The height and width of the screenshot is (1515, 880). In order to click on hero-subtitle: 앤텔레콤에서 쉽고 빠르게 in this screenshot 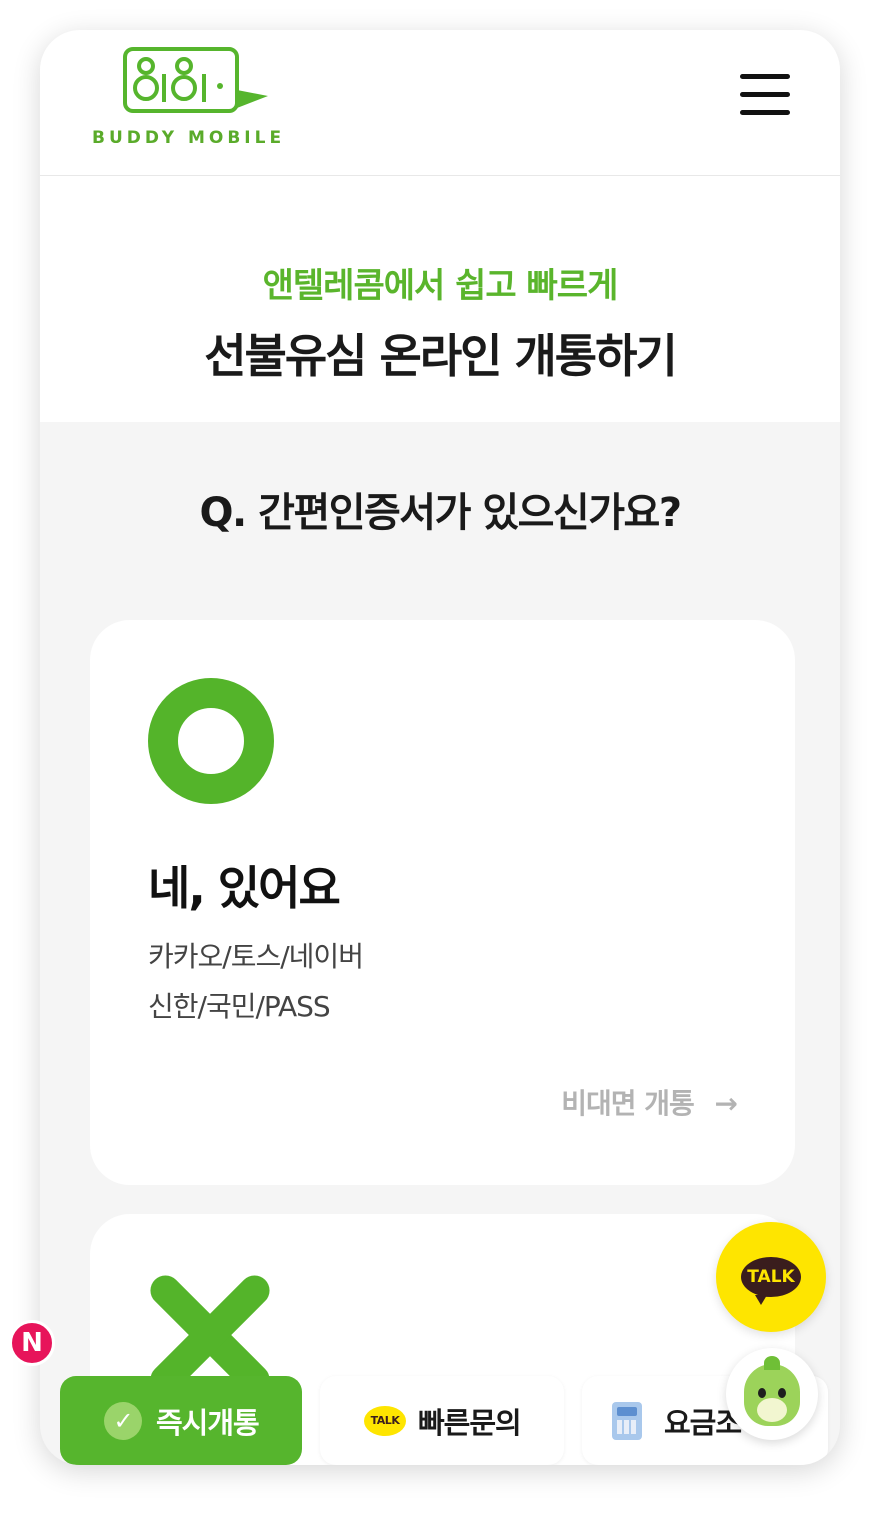, I will do `click(440, 286)`.